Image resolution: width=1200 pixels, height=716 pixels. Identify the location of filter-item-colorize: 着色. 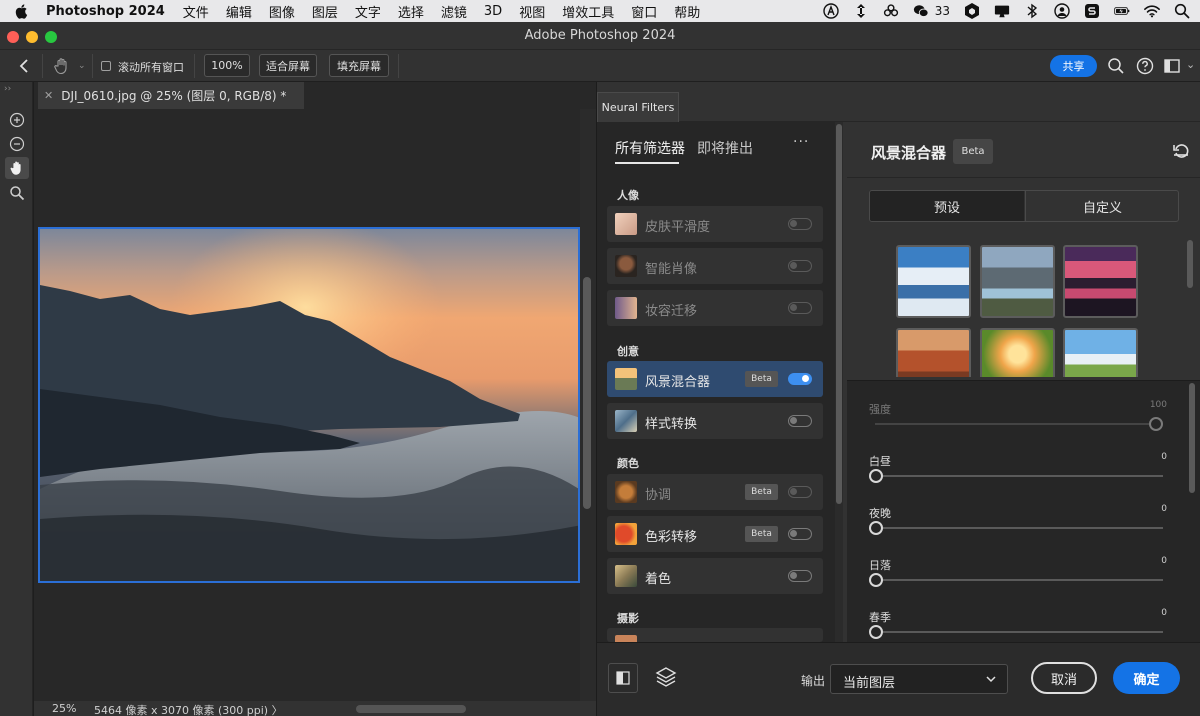
(715, 576).